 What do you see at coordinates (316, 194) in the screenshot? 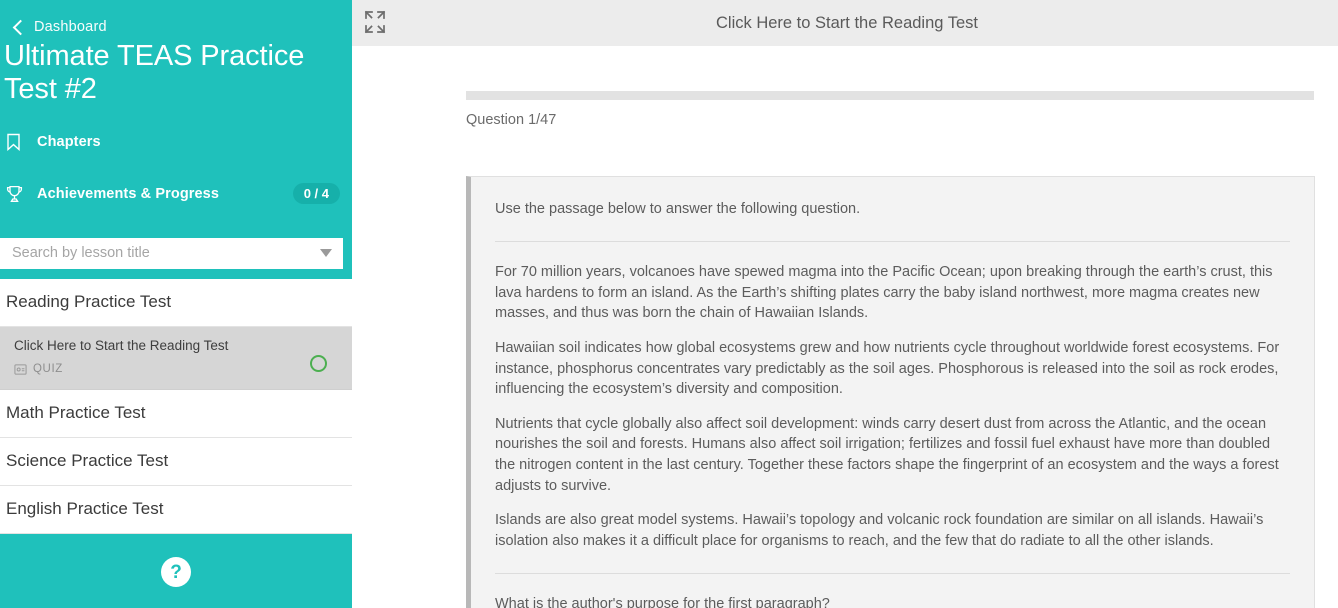
I see `achievements-progress-badge: 0 / 4` at bounding box center [316, 194].